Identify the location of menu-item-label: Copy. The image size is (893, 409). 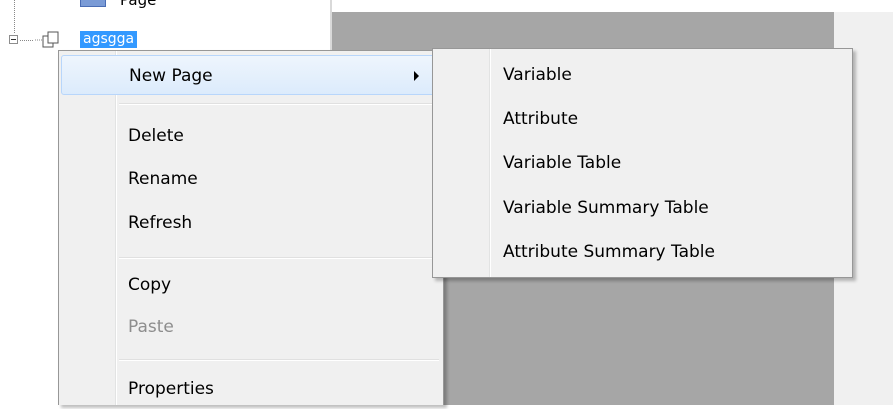
(150, 285).